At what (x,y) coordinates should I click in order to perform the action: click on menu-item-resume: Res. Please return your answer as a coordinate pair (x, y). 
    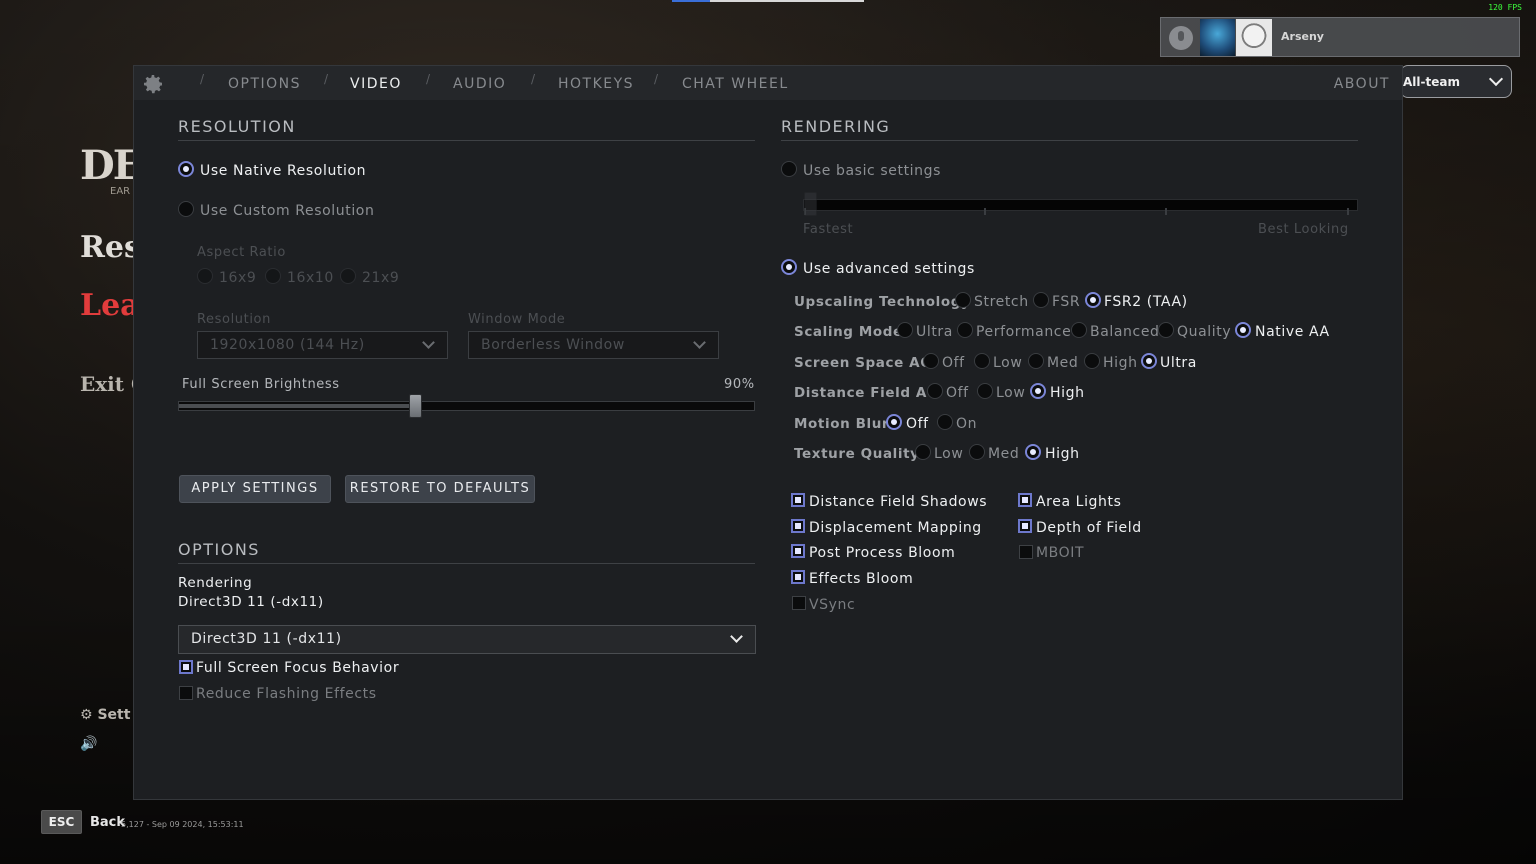
    Looking at the image, I should click on (110, 247).